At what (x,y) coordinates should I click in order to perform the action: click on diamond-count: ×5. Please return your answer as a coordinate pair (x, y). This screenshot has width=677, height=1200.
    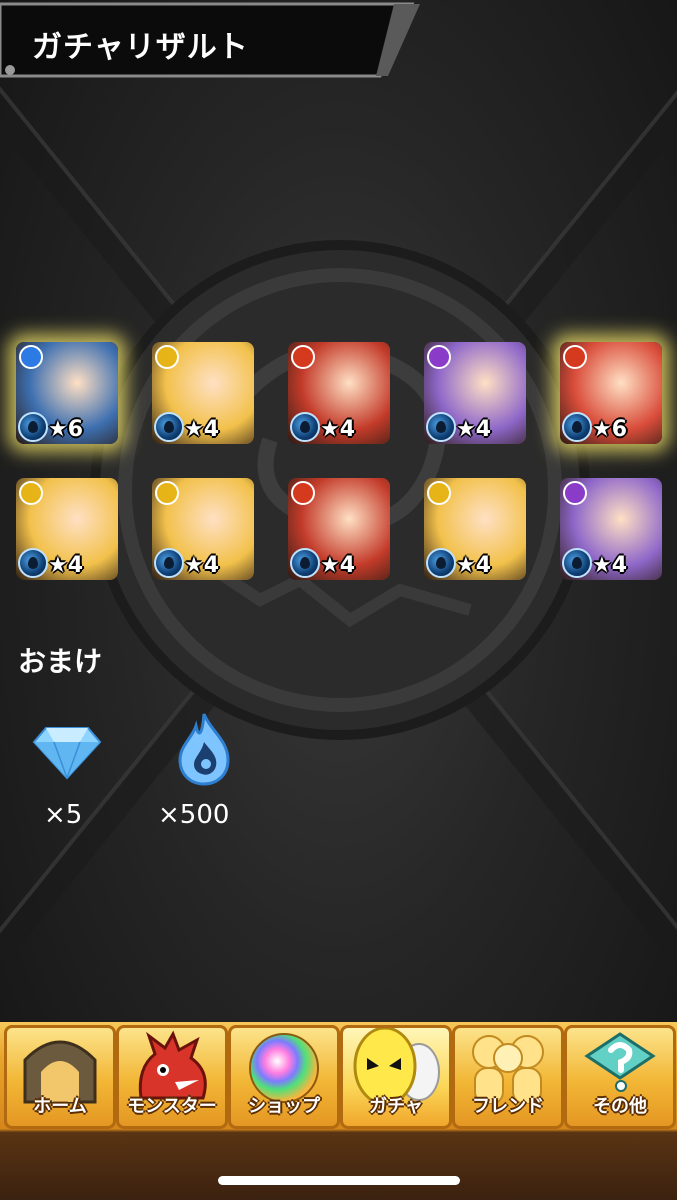
    Looking at the image, I should click on (63, 815).